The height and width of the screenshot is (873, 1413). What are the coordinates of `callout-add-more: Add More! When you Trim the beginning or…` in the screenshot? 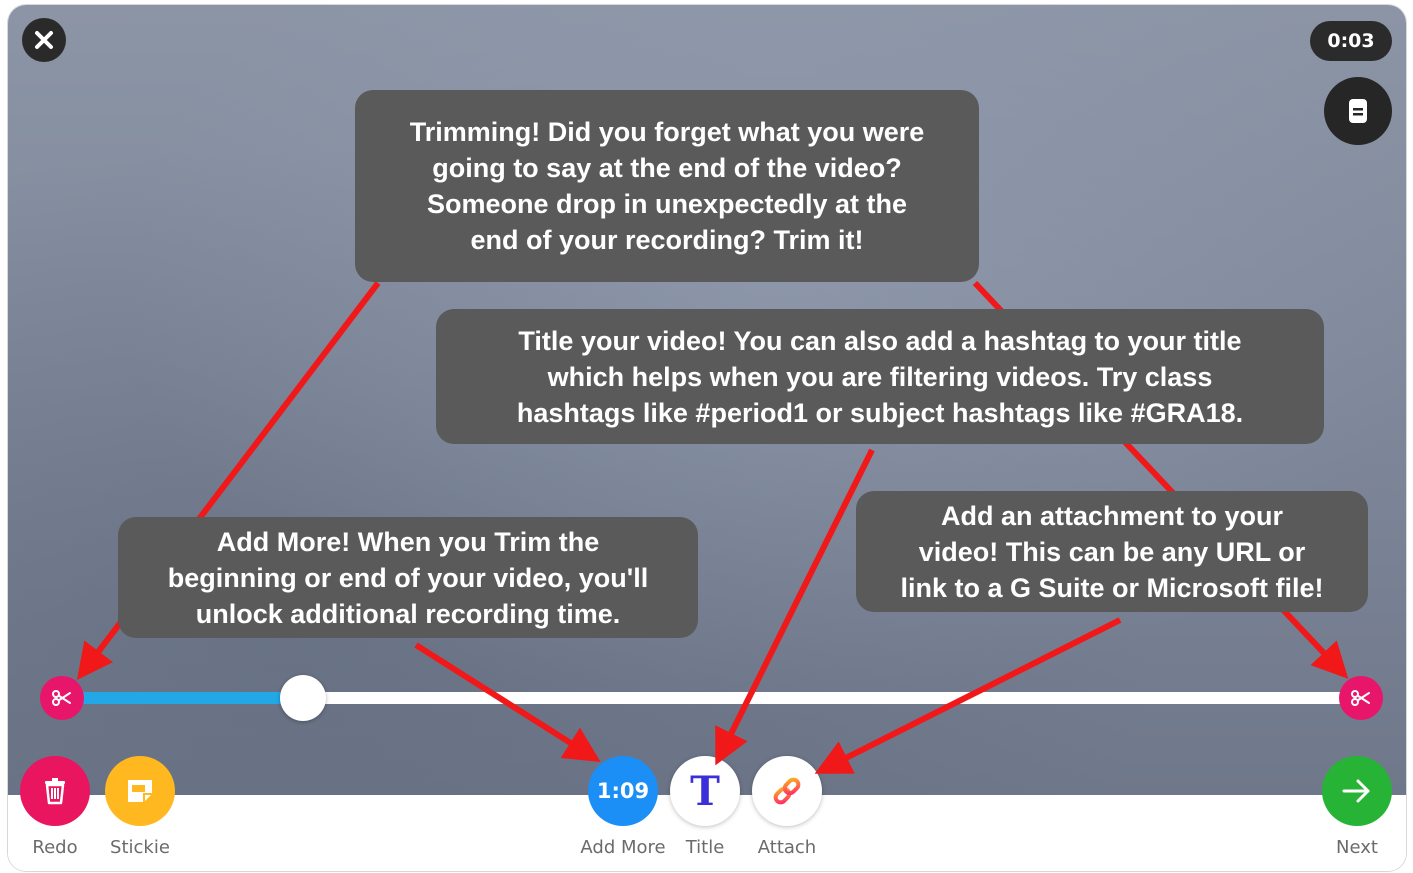 It's located at (408, 577).